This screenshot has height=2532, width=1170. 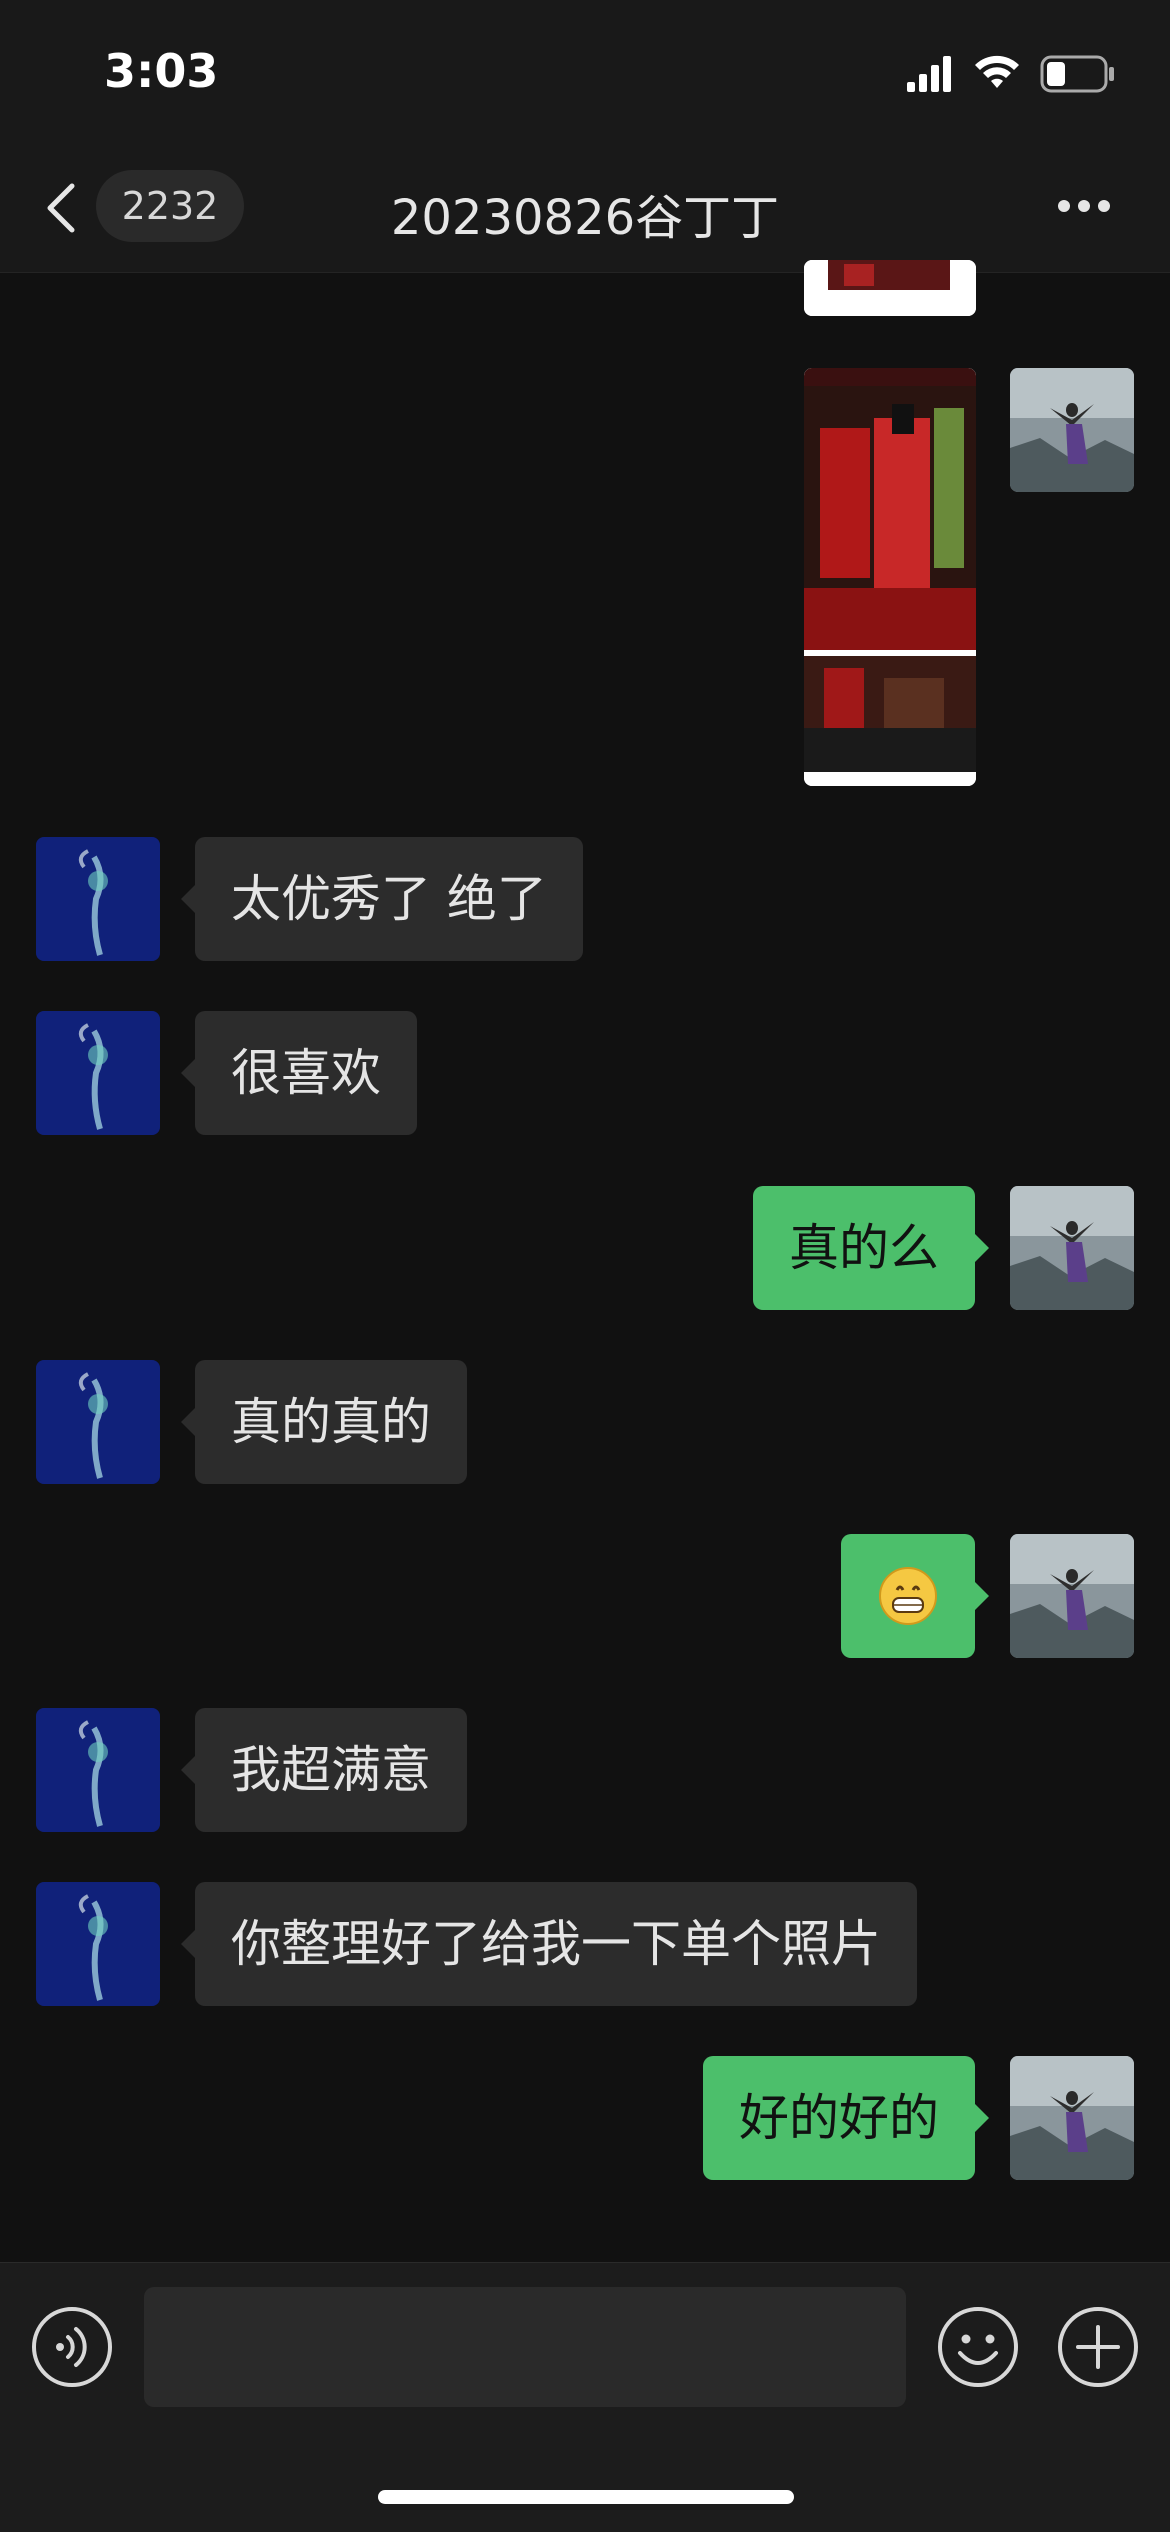 I want to click on voice-icon, so click(x=72, y=2347).